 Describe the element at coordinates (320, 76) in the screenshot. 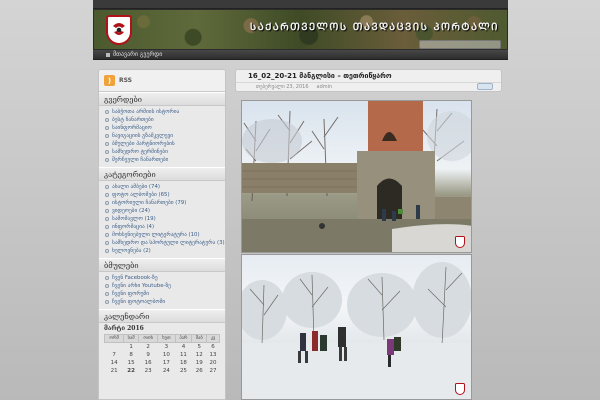

I see `post-title: 16_02_20-21 მანგლისი – თეთრიწყარო` at that location.